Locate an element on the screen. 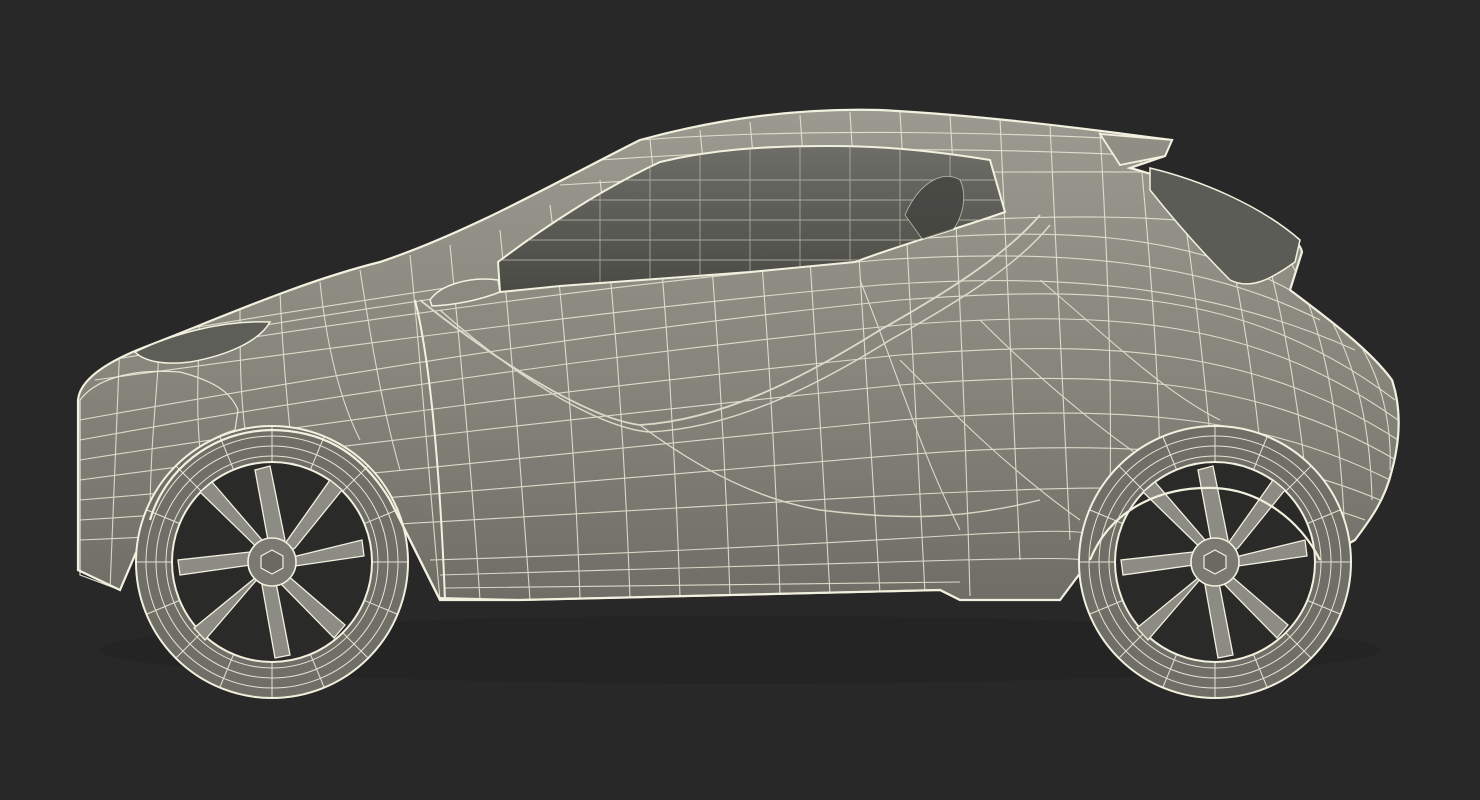  rear-wheel is located at coordinates (1215, 562).